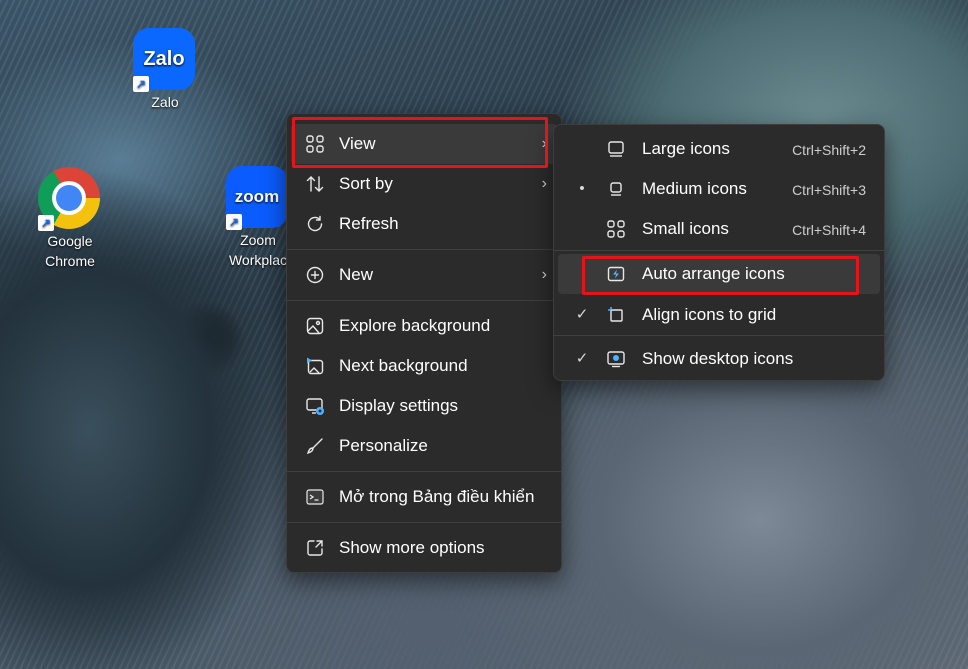 The image size is (968, 669). I want to click on submenu-item-medium-icons: • Medium icons Ctrl+Shift+3, so click(719, 189).